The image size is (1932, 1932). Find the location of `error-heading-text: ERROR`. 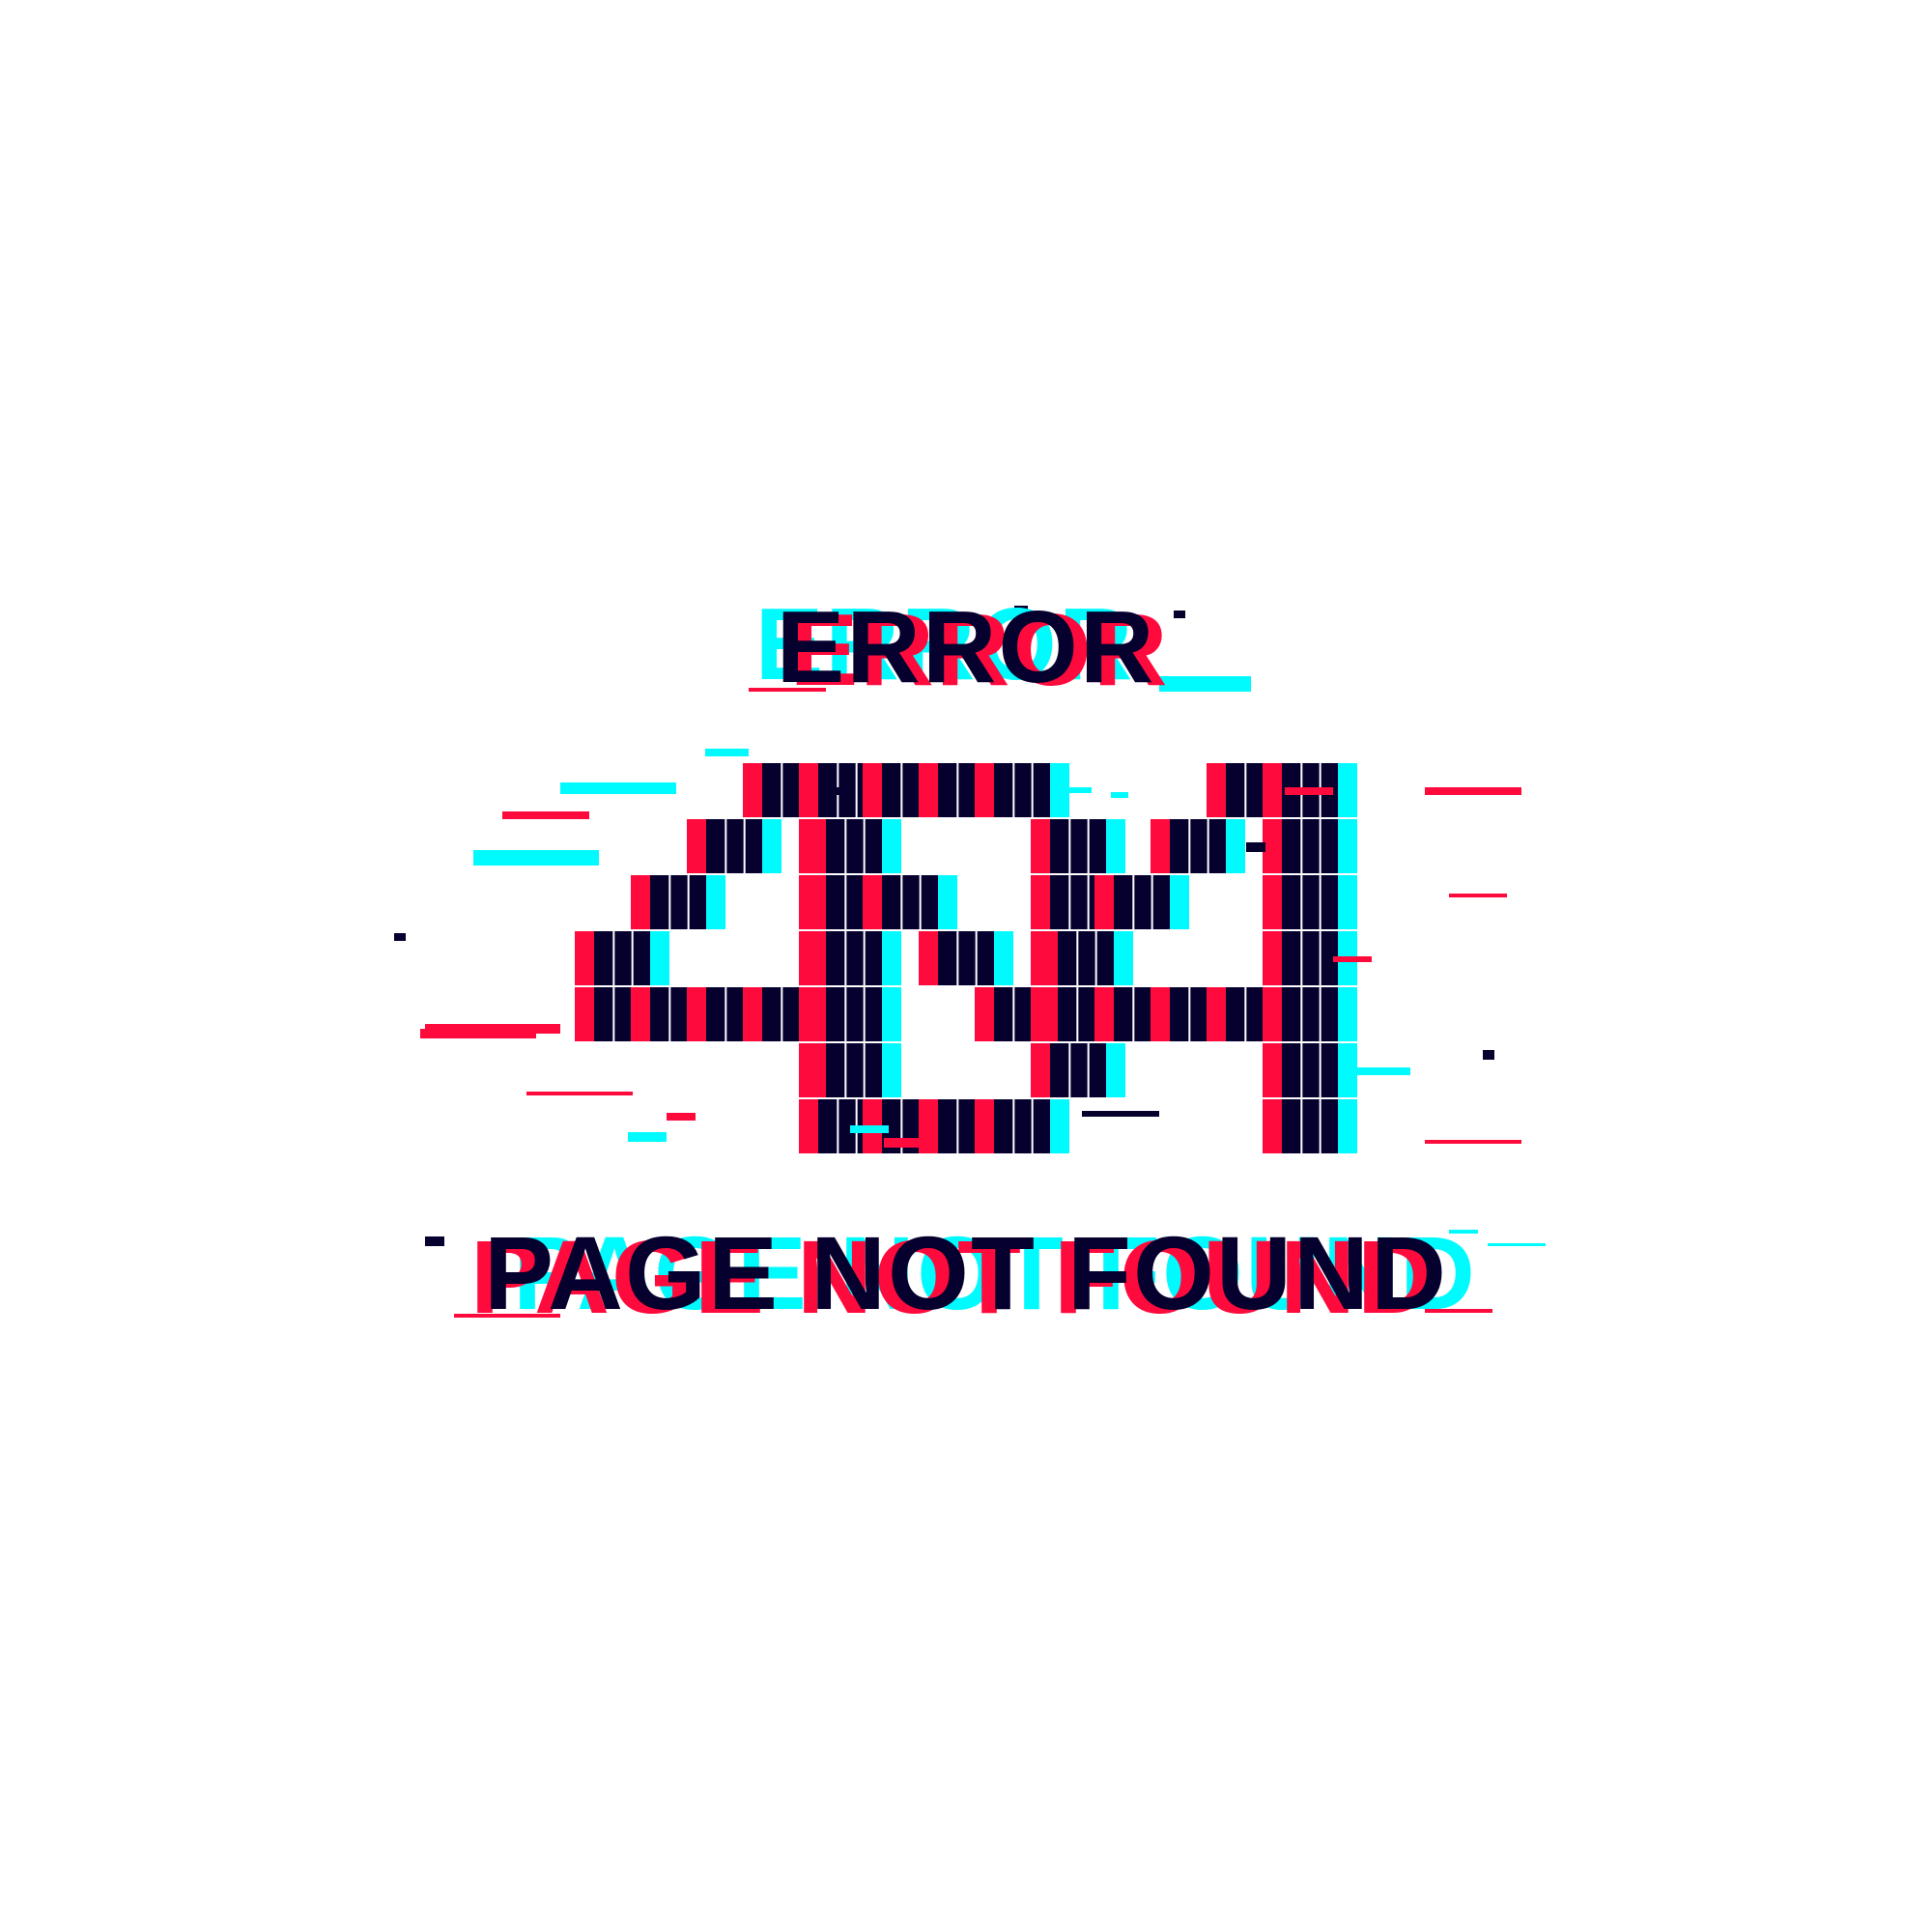

error-heading-text: ERROR is located at coordinates (966, 647).